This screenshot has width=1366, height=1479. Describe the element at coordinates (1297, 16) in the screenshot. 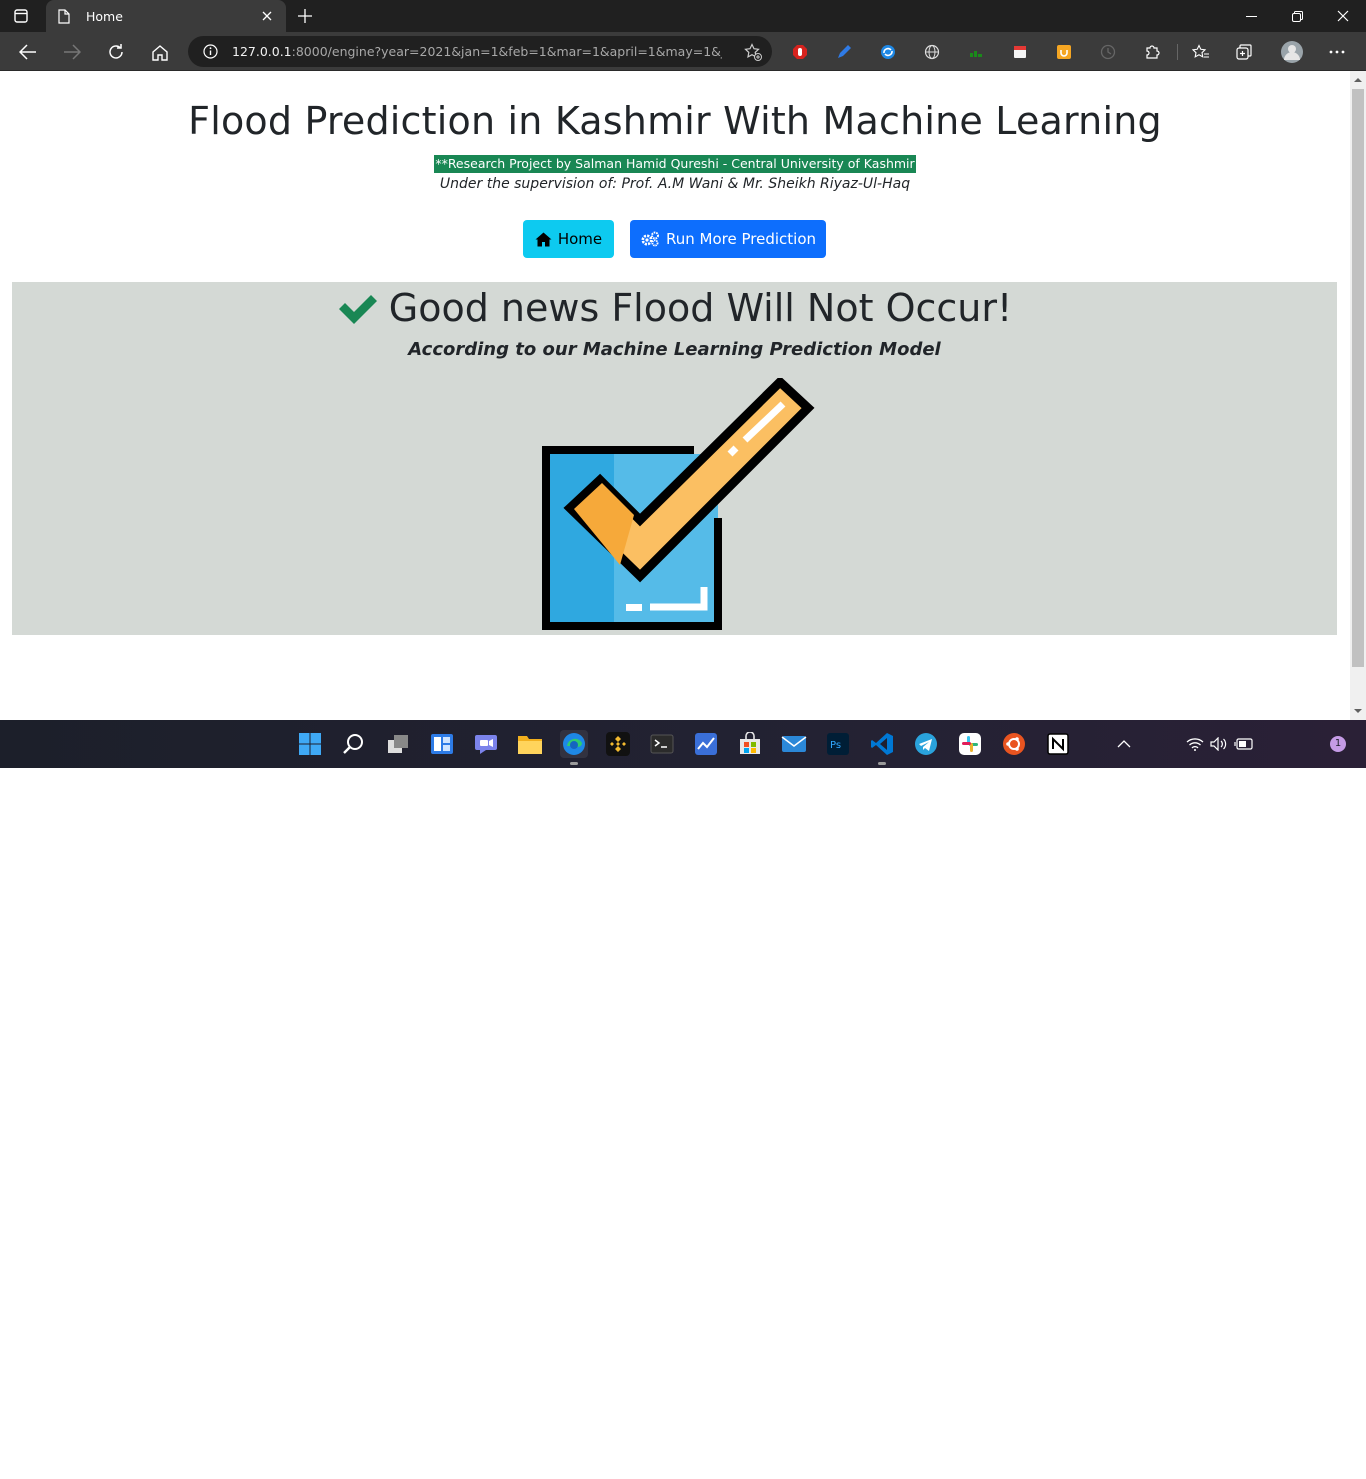

I see `restore-icon` at that location.